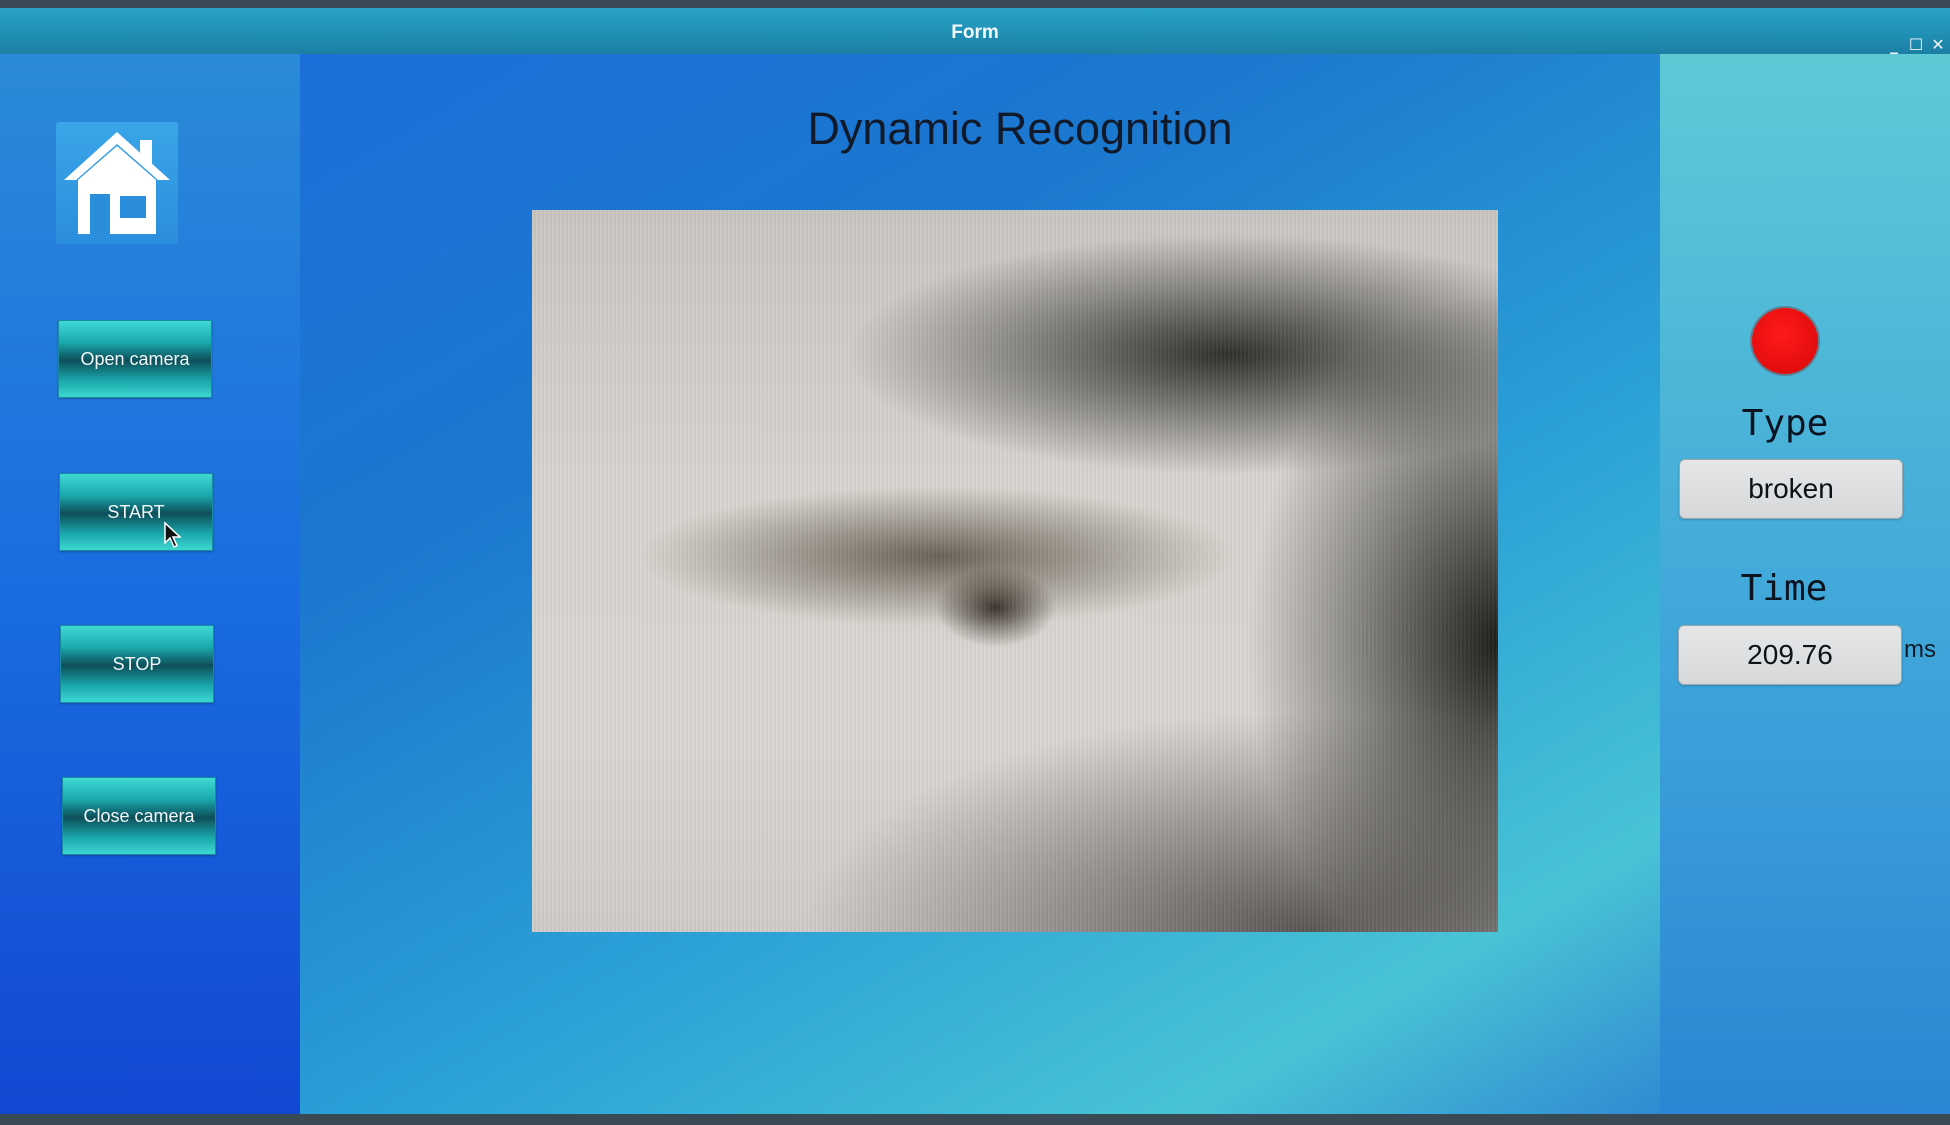  I want to click on type-label: Type, so click(1785, 423).